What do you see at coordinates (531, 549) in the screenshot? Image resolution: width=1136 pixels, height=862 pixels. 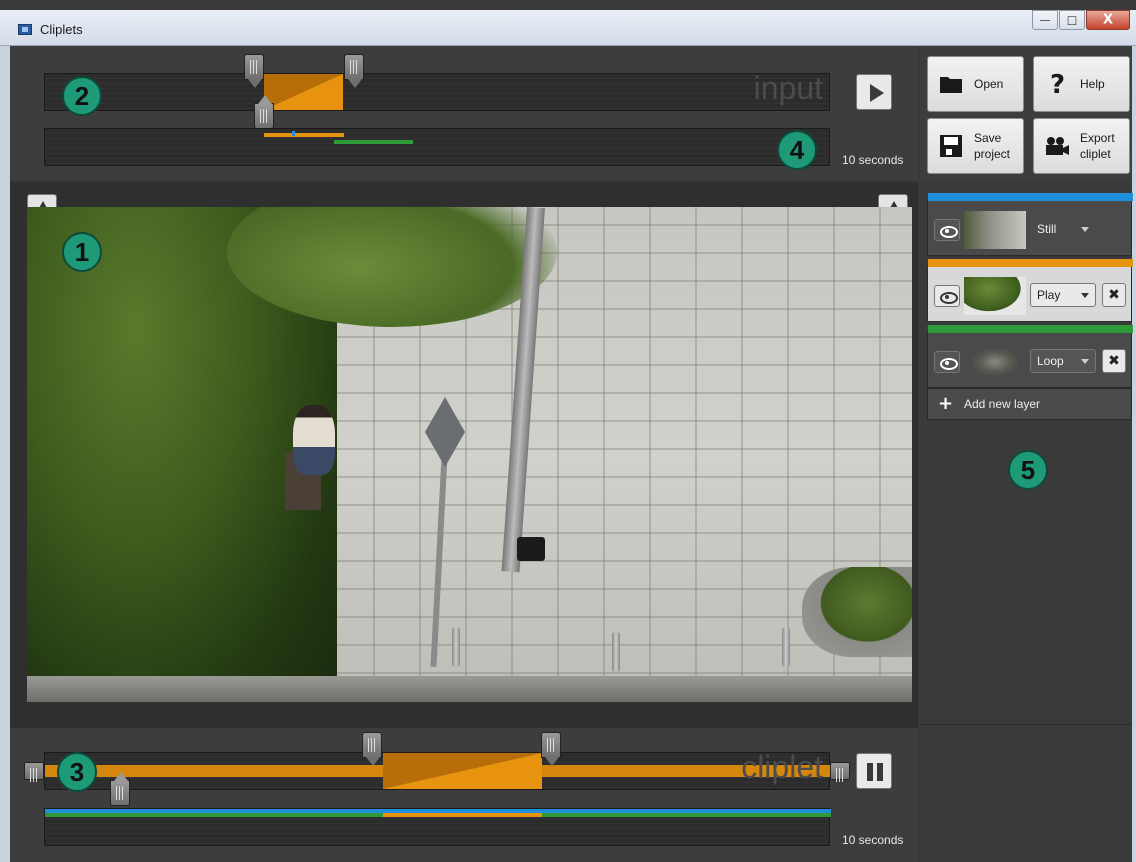 I see `video-pole-base` at bounding box center [531, 549].